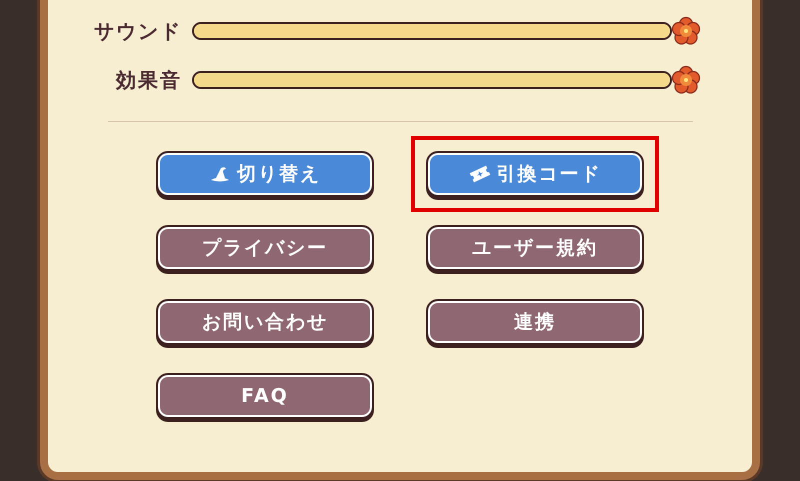  What do you see at coordinates (265, 248) in the screenshot?
I see `menu-button: プライバシー` at bounding box center [265, 248].